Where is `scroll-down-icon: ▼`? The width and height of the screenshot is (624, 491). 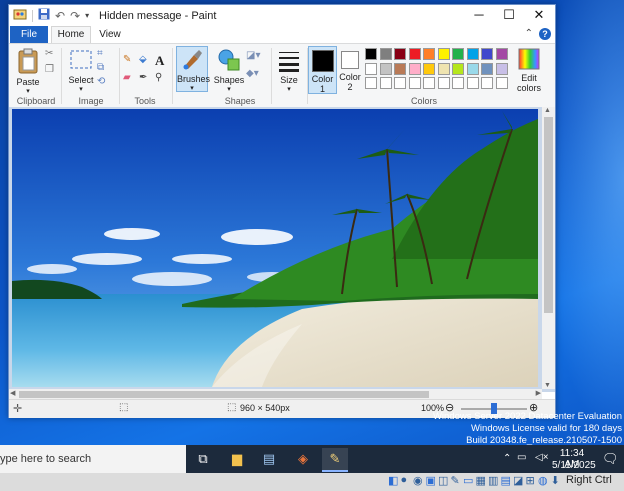 scroll-down-icon: ▼ is located at coordinates (547, 385).